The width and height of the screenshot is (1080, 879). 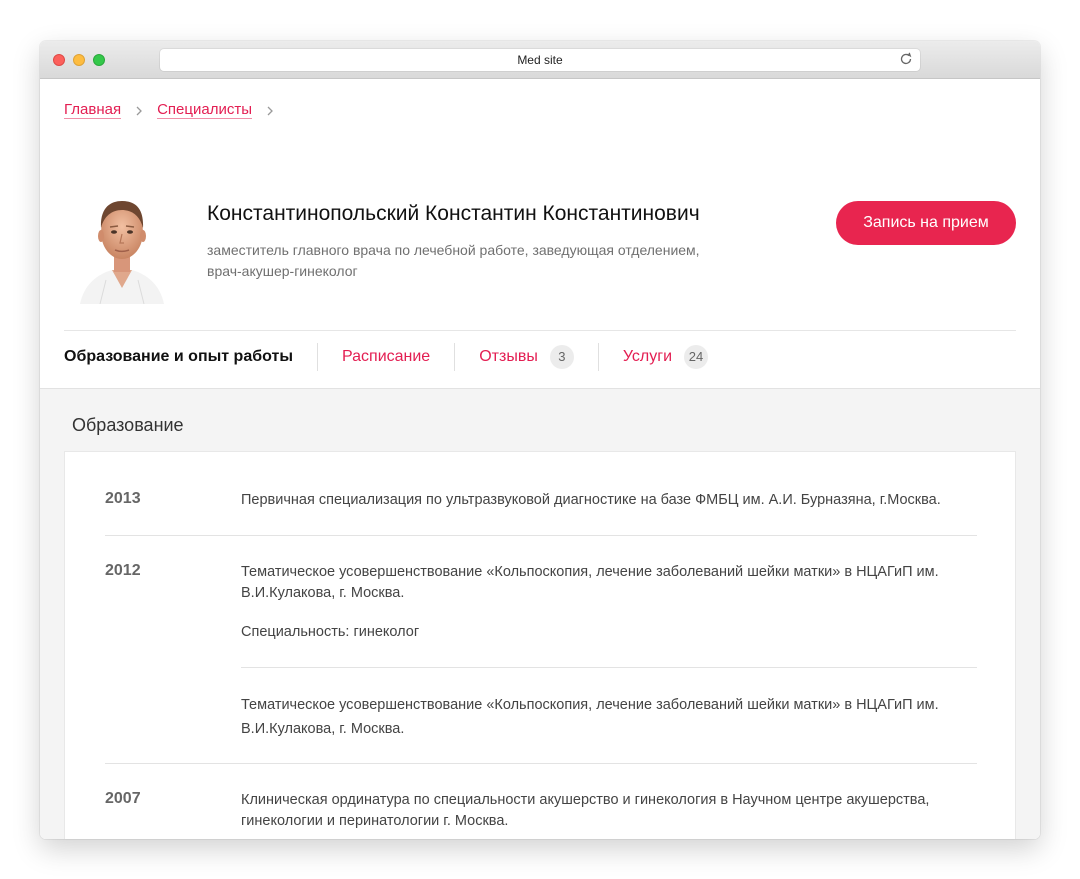 I want to click on tab-services: Услуги 24, so click(x=665, y=357).